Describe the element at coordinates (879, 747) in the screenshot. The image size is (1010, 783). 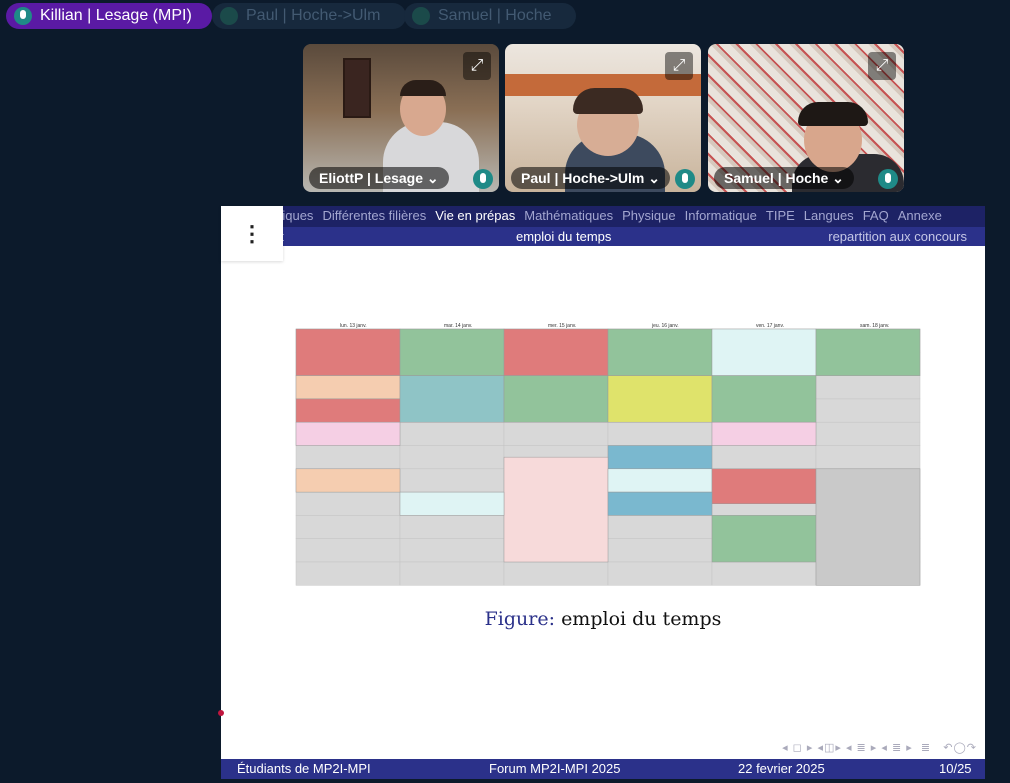
I see `beamer-navigation-symbols: ◂ ◻ ▸ ◂◫▸ ◂ ≣ ▸ ◂ ≣ ▸ ≣ ↶◯↷` at that location.